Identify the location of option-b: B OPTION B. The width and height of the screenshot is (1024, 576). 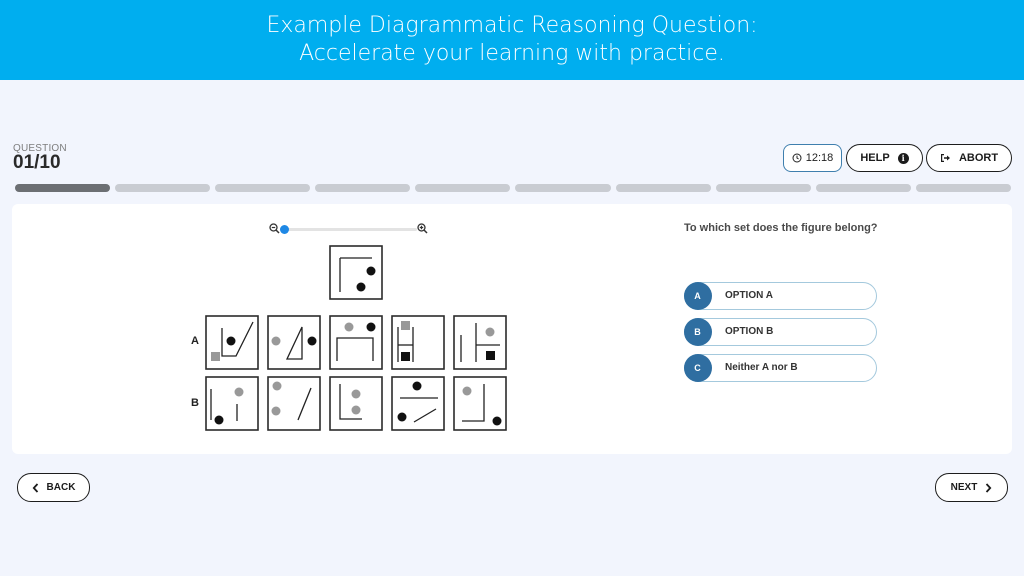
(780, 331).